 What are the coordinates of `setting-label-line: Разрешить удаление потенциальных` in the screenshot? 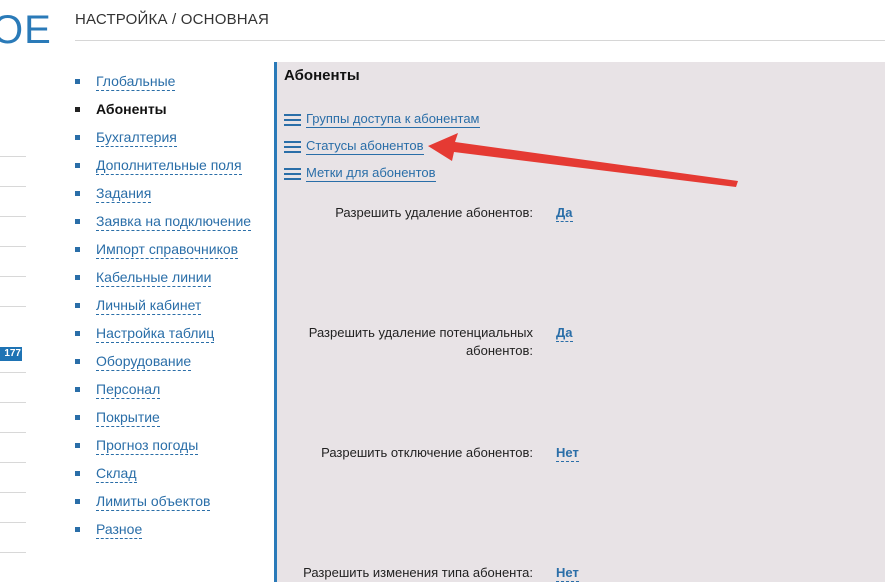 It's located at (420, 332).